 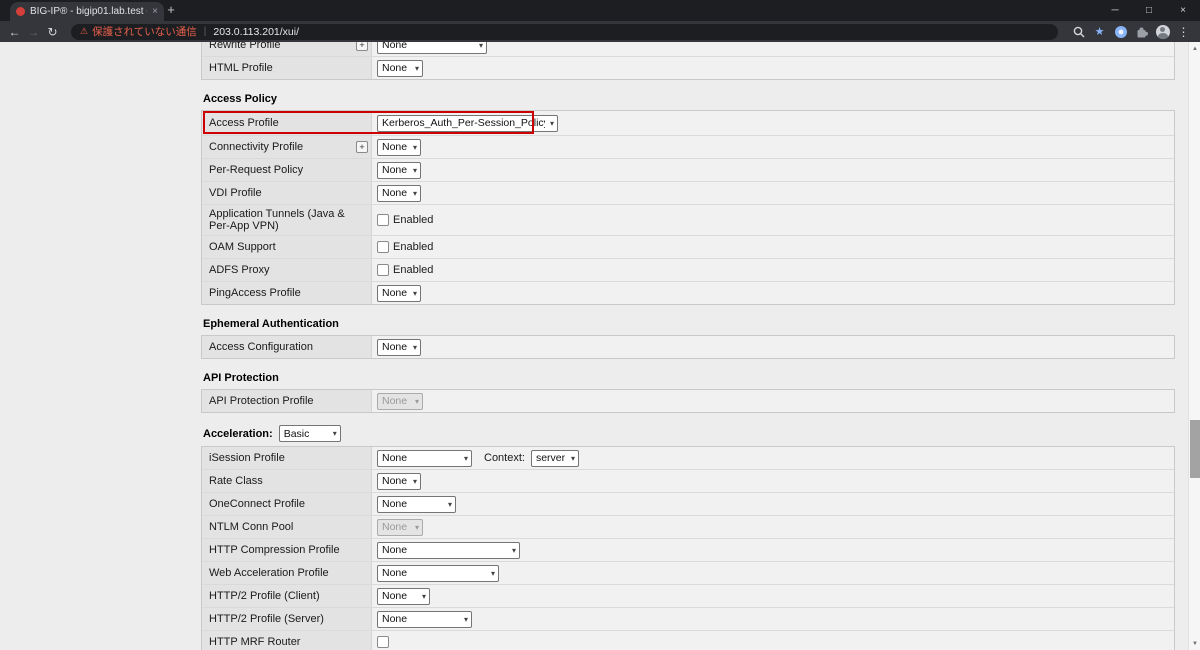 What do you see at coordinates (84, 31) in the screenshot?
I see `not-secure-warning-icon: ⚠` at bounding box center [84, 31].